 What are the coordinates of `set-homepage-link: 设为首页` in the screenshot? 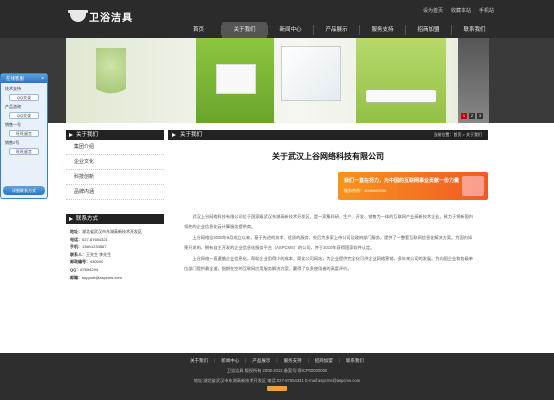 It's located at (433, 10).